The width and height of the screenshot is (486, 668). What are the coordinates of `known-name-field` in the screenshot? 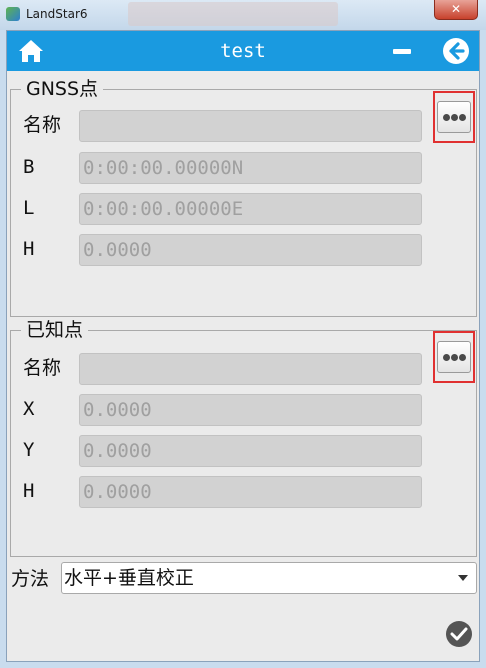 It's located at (250, 369).